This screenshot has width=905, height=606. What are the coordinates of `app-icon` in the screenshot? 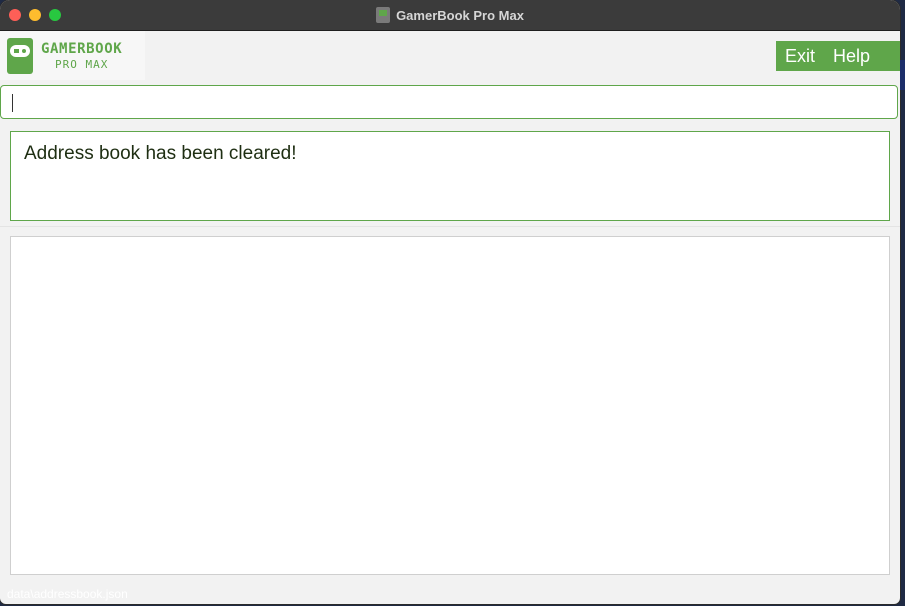 It's located at (383, 15).